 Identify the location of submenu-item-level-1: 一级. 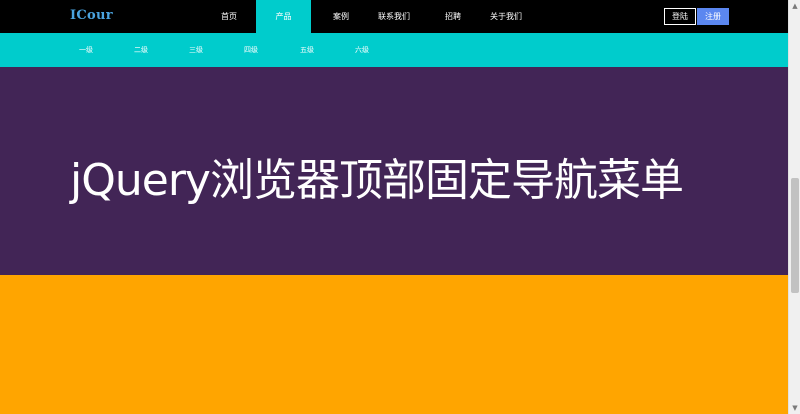
(86, 50).